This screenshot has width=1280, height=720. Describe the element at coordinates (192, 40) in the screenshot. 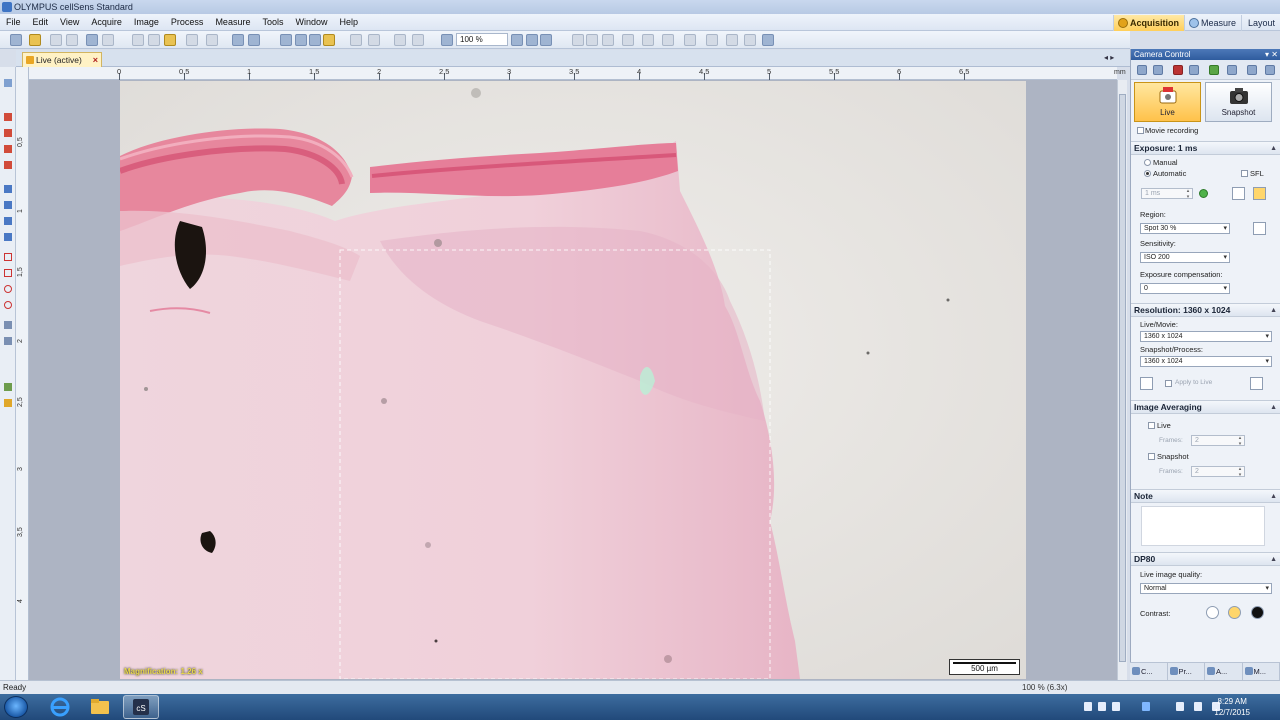

I see `undo-icon` at that location.